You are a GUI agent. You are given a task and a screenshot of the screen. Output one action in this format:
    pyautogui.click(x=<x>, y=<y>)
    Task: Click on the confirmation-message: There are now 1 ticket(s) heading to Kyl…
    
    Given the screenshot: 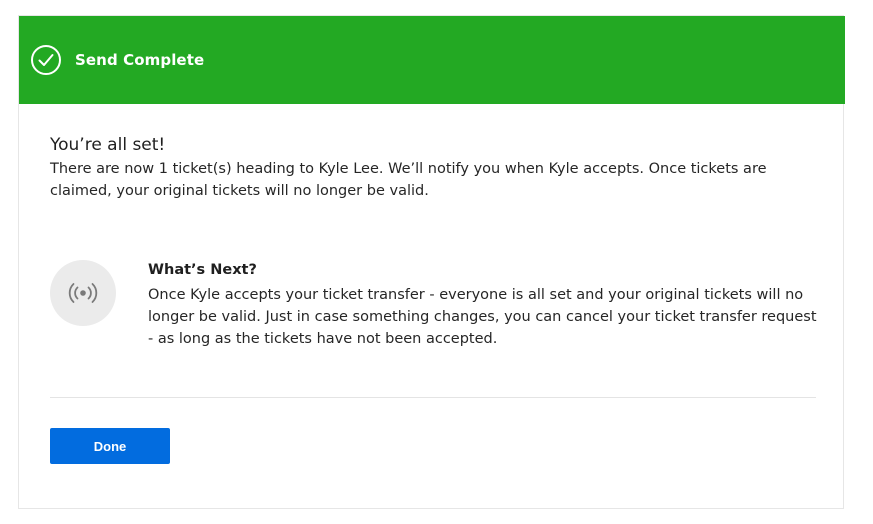 What is the action you would take?
    pyautogui.click(x=408, y=180)
    